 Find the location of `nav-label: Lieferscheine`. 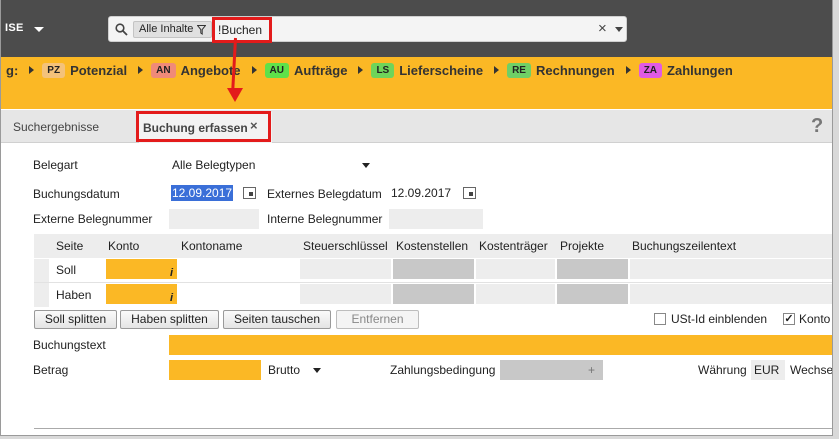

nav-label: Lieferscheine is located at coordinates (441, 70).